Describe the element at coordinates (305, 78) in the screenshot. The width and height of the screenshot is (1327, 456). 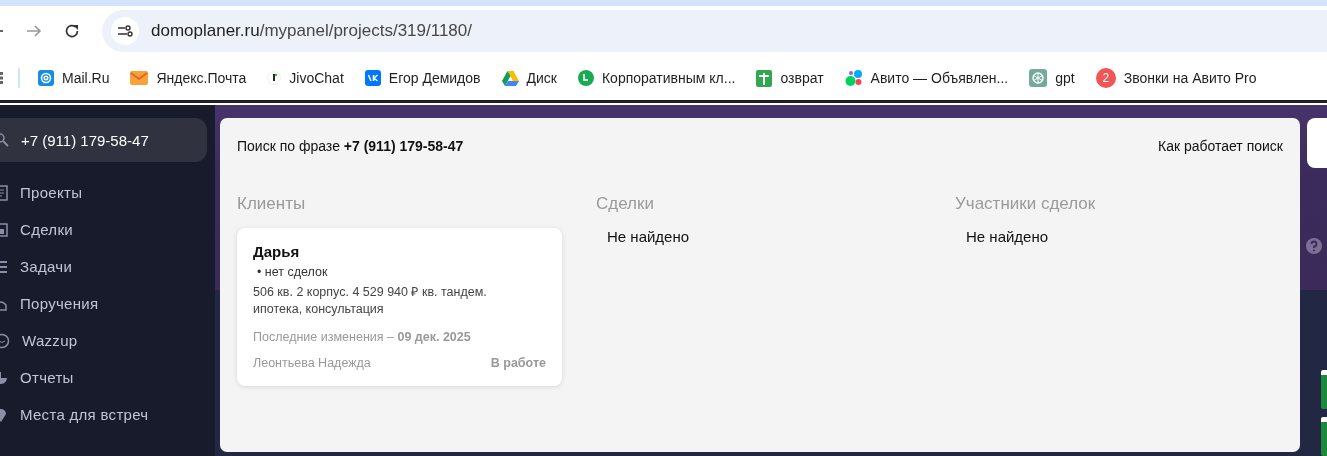
I see `bookmark: JivoChat` at that location.